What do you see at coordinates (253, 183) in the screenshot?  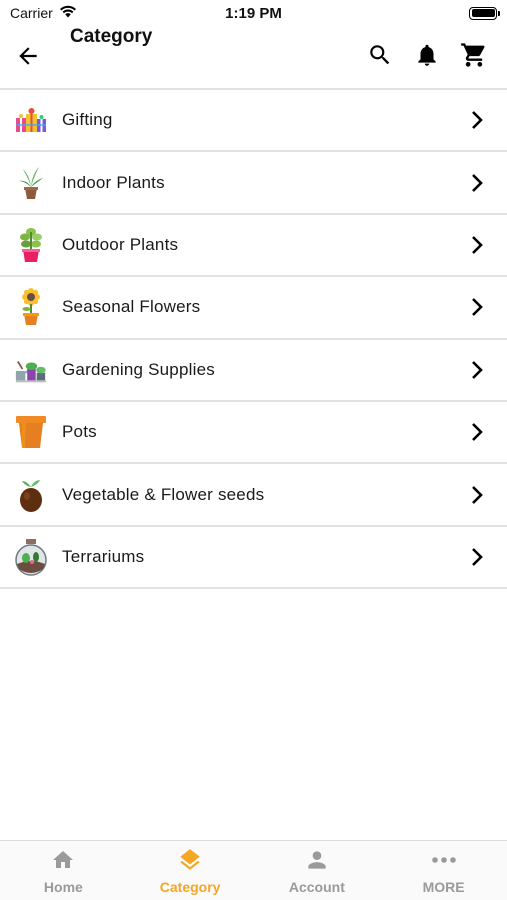 I see `category-item-indoor-plants: Indoor Plants` at bounding box center [253, 183].